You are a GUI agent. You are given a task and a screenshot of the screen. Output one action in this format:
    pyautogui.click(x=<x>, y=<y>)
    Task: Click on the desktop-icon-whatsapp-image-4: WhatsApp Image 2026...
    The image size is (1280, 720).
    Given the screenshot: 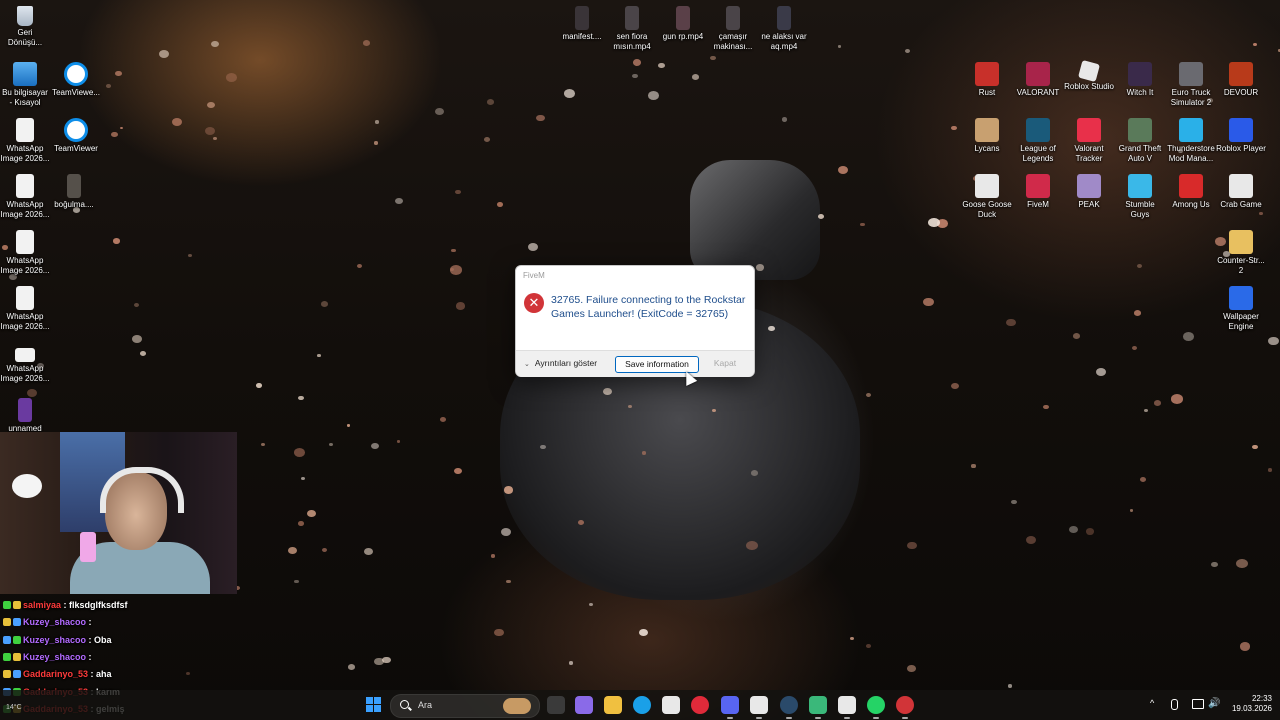 What is the action you would take?
    pyautogui.click(x=25, y=309)
    